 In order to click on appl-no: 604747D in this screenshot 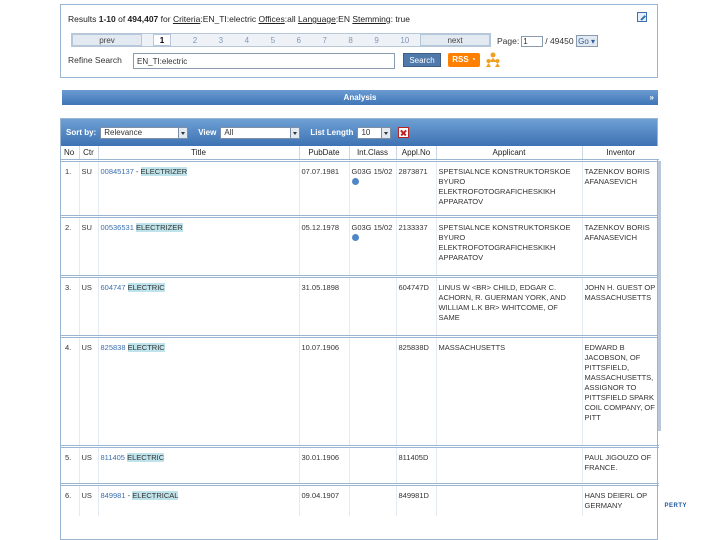, I will do `click(415, 306)`.